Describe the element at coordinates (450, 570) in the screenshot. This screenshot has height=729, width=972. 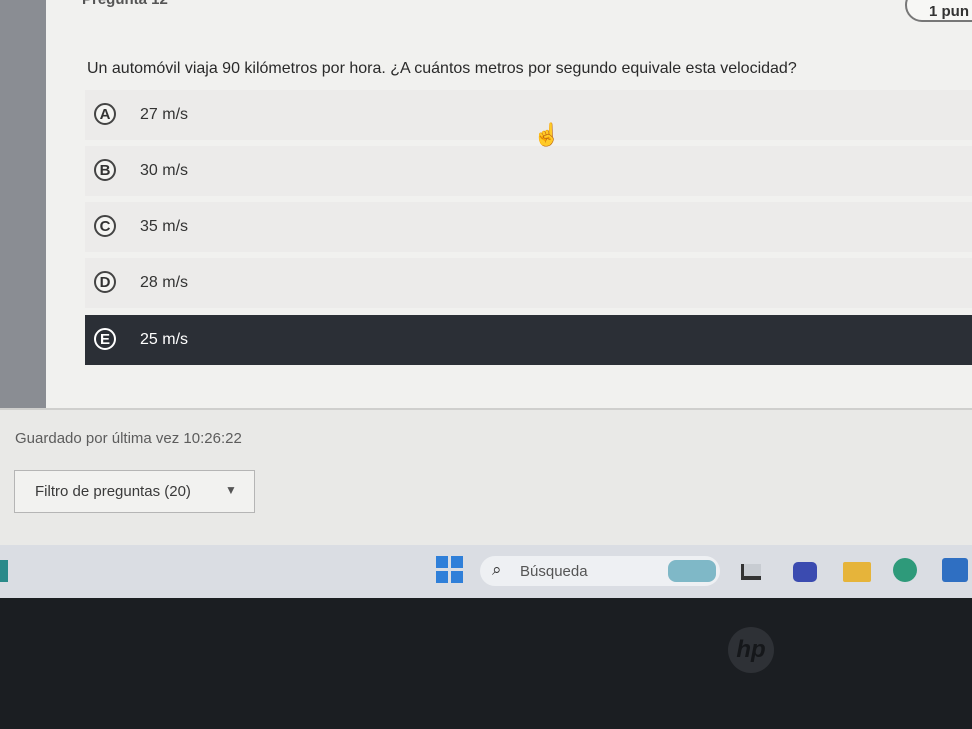
I see `start-icon` at that location.